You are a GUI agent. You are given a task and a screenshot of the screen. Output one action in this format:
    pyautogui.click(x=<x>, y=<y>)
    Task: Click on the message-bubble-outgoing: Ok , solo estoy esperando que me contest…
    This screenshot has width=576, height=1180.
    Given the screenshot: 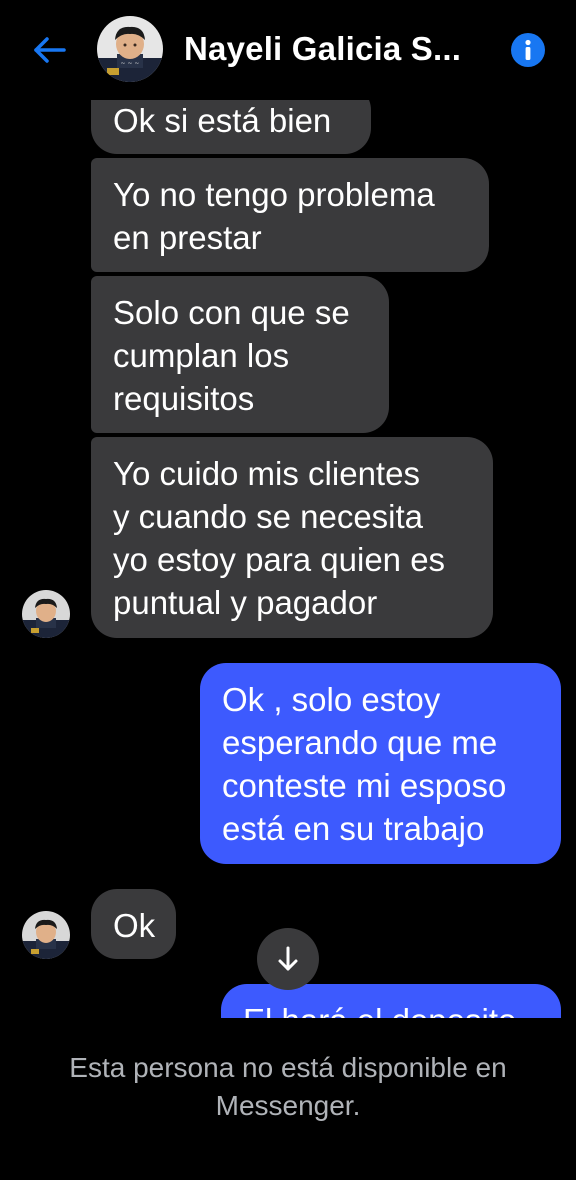 What is the action you would take?
    pyautogui.click(x=380, y=763)
    